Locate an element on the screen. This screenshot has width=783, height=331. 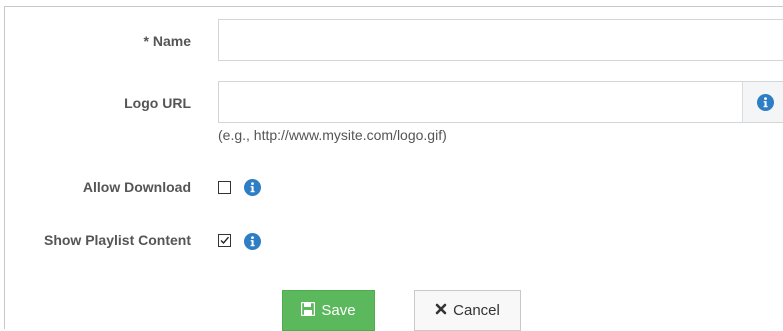
name-label: * Name is located at coordinates (167, 41).